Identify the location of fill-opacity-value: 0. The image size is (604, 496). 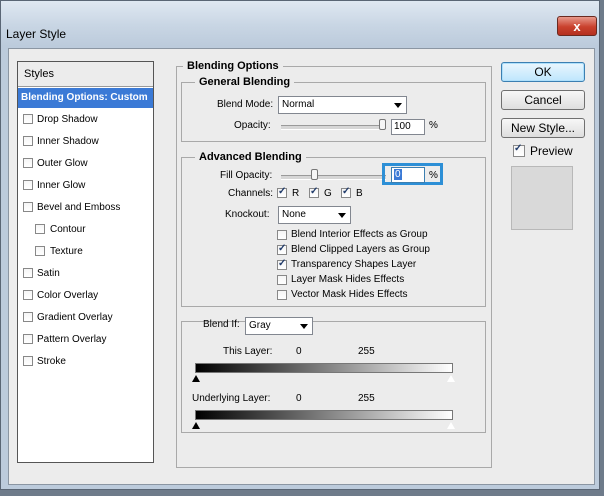
(398, 174).